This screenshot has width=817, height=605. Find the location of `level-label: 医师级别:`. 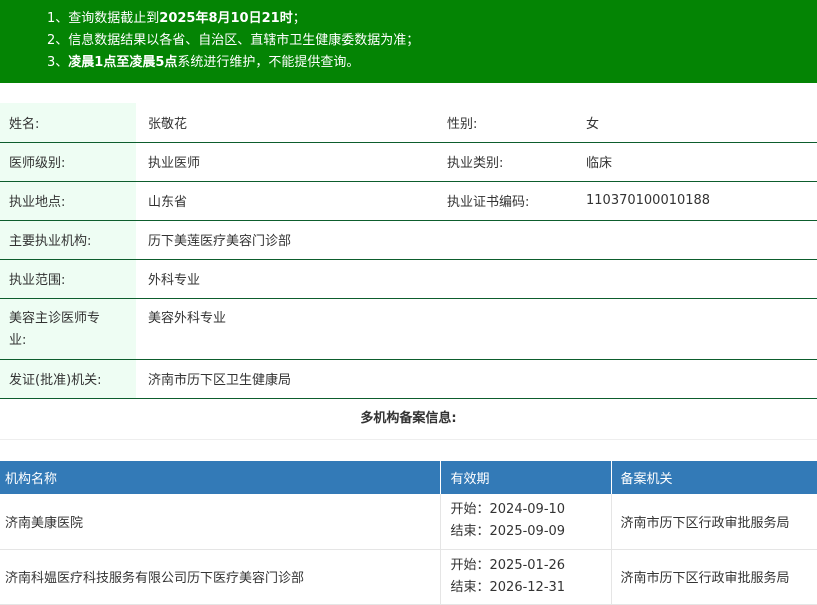

level-label: 医师级别: is located at coordinates (68, 162).